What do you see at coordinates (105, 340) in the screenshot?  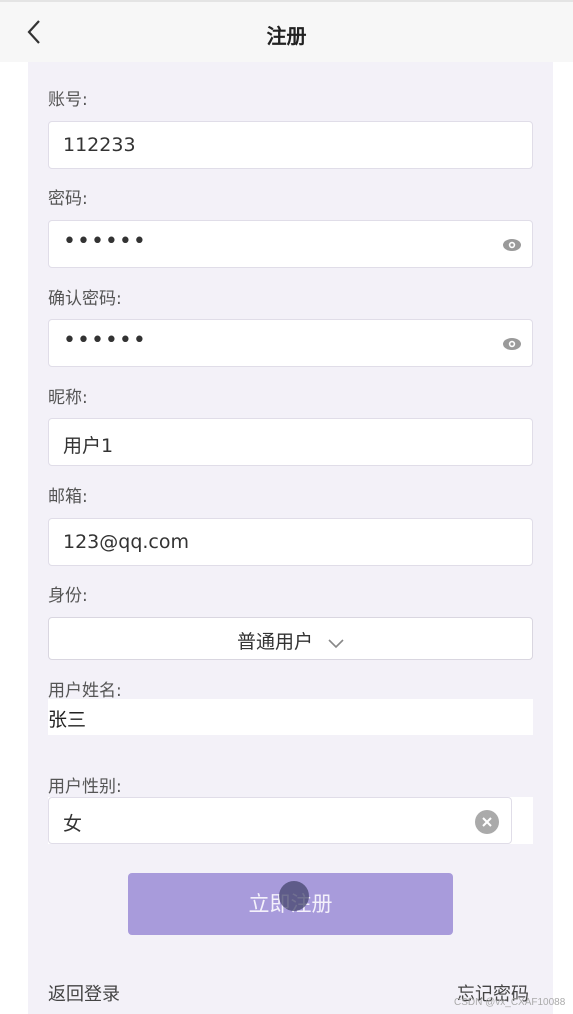 I see `confirm-password-value: ••••••` at bounding box center [105, 340].